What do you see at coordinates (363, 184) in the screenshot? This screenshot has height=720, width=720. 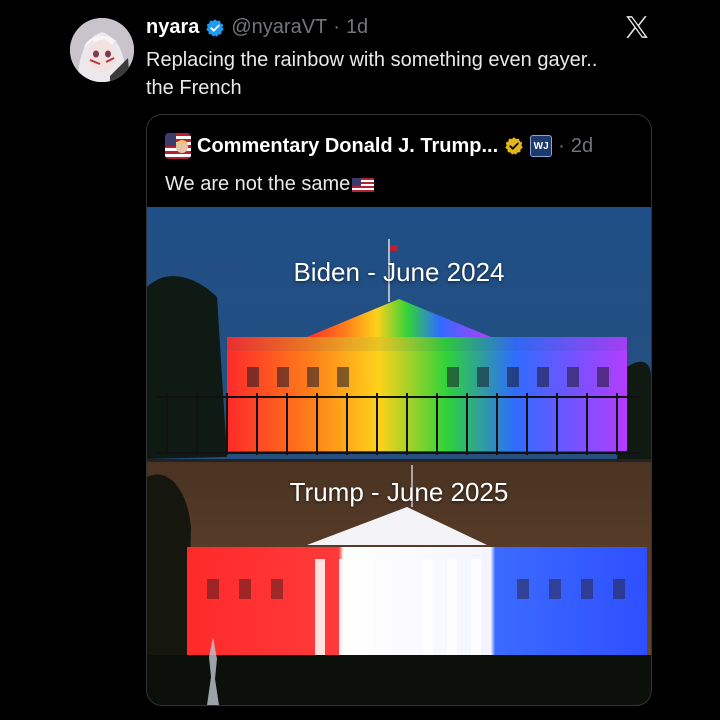 I see `us-flag-icon` at bounding box center [363, 184].